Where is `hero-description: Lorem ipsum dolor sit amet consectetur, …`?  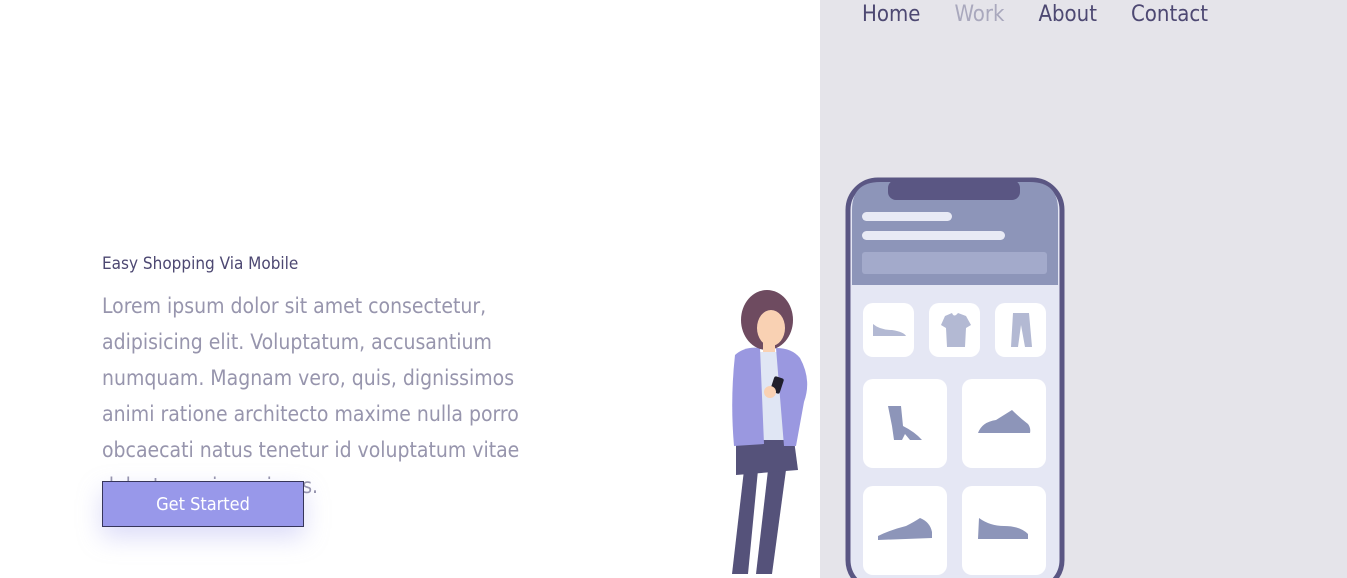 hero-description: Lorem ipsum dolor sit amet consectetur, … is located at coordinates (311, 396).